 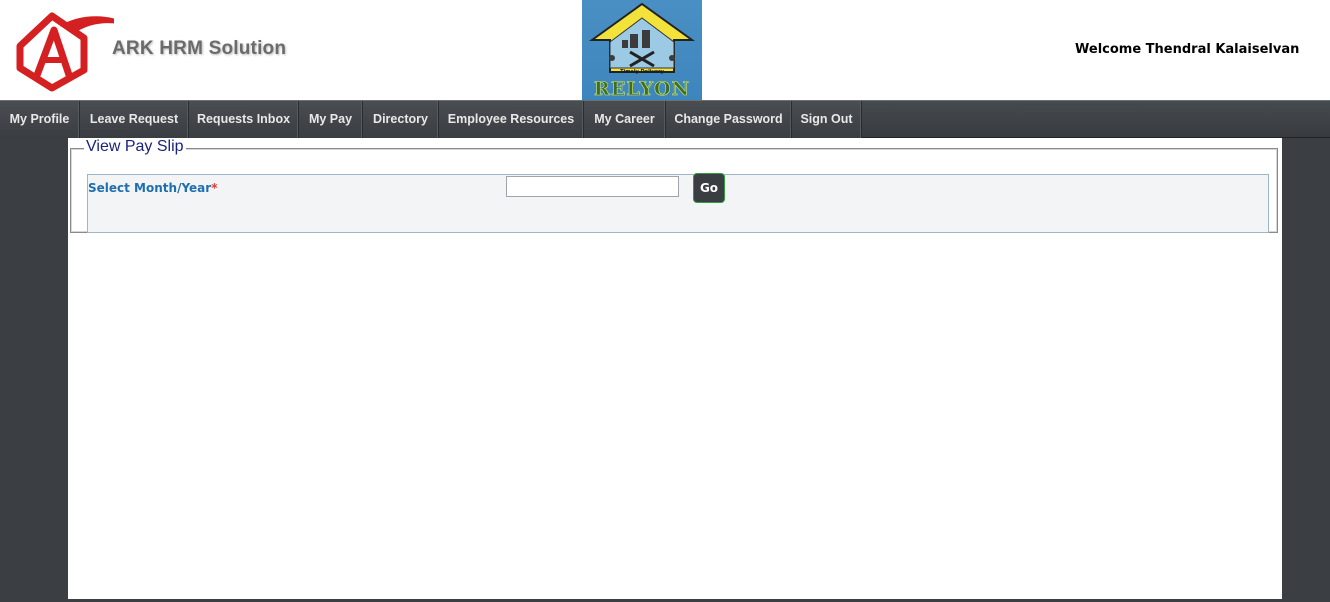 I want to click on relyon-logo: Timely Delivery RELYON, so click(x=642, y=50).